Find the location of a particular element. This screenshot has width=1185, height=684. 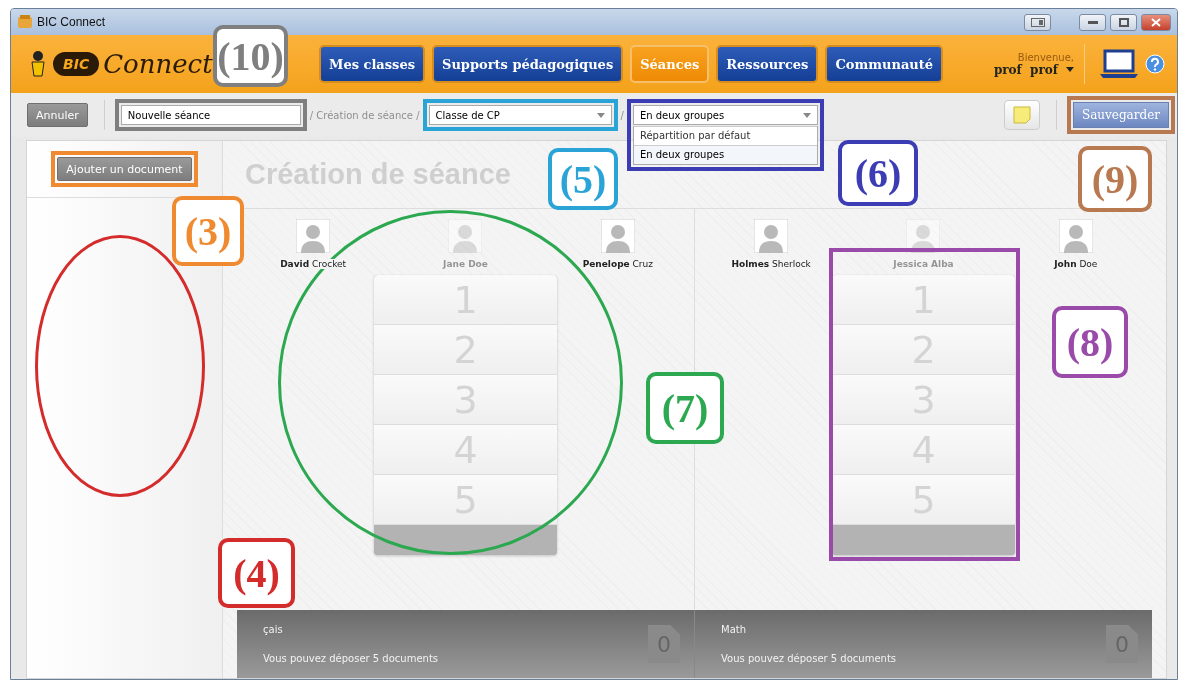

session-name-field: Nouvelle séance is located at coordinates (210, 115).